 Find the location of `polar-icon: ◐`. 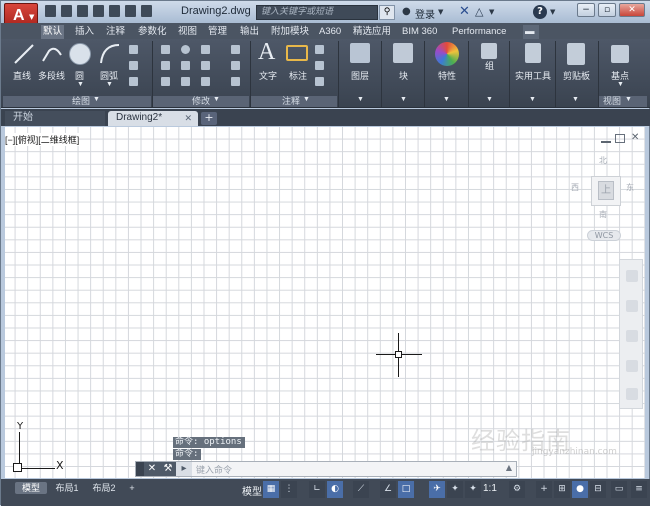

polar-icon: ◐ is located at coordinates (335, 489).